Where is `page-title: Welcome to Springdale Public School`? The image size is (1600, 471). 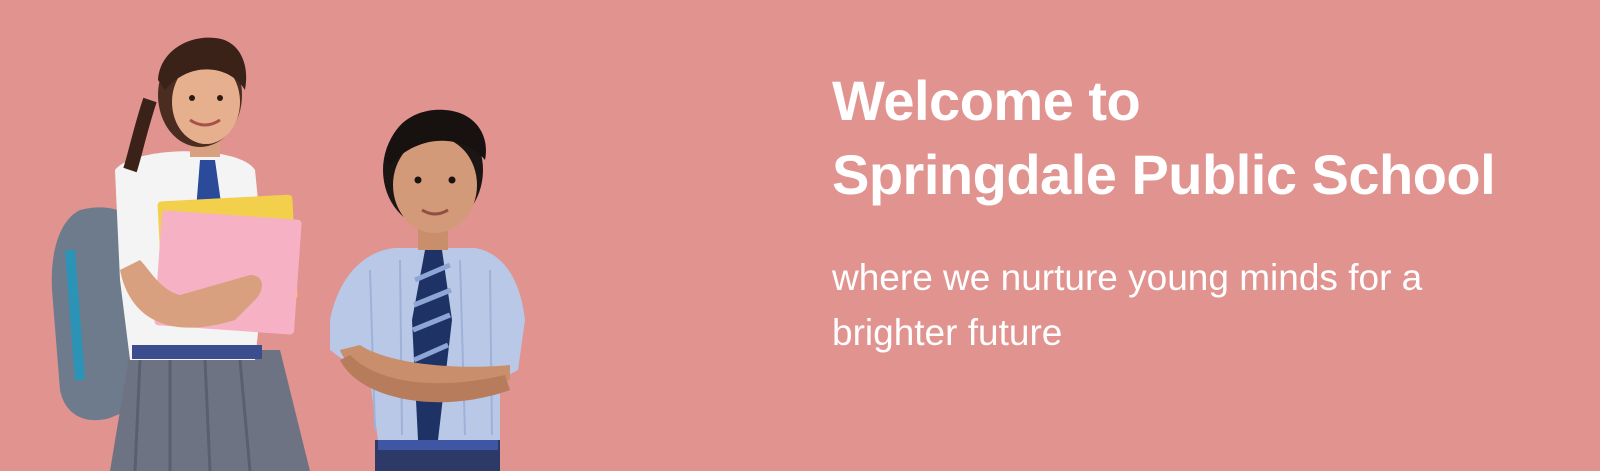
page-title: Welcome to Springdale Public School is located at coordinates (1202, 138).